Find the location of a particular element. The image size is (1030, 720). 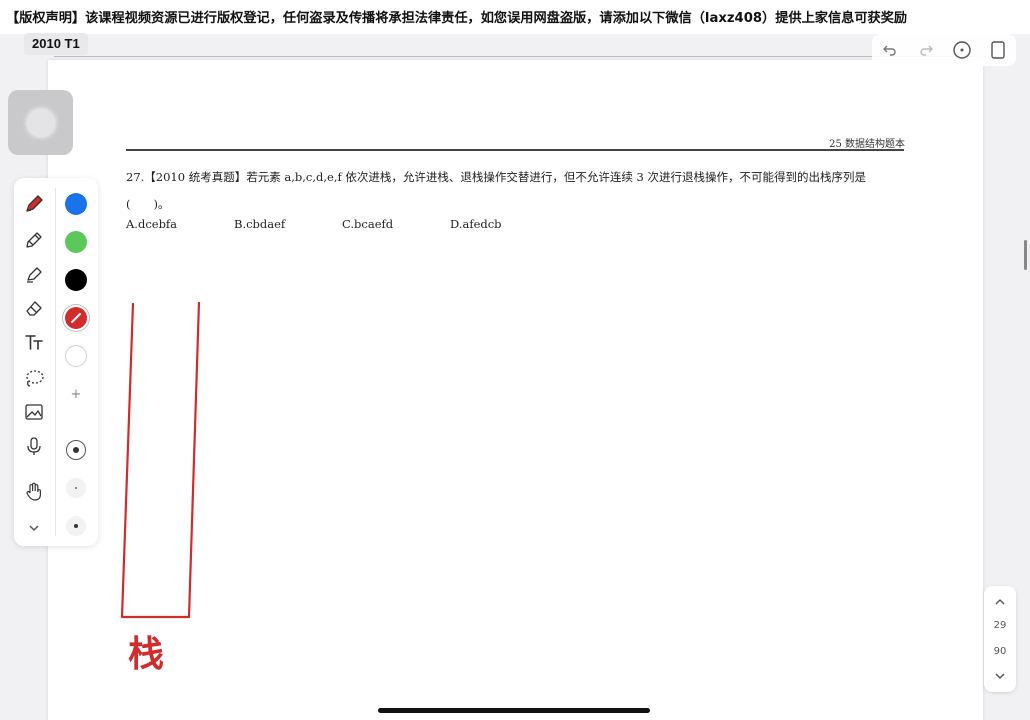

page-view-icon is located at coordinates (998, 50).